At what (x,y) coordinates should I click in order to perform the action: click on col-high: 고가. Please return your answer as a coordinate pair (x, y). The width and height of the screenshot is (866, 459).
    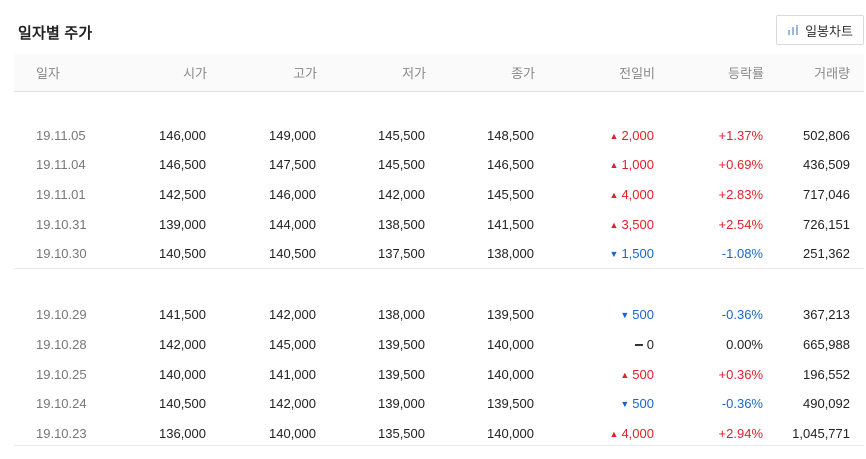
    Looking at the image, I should click on (305, 73).